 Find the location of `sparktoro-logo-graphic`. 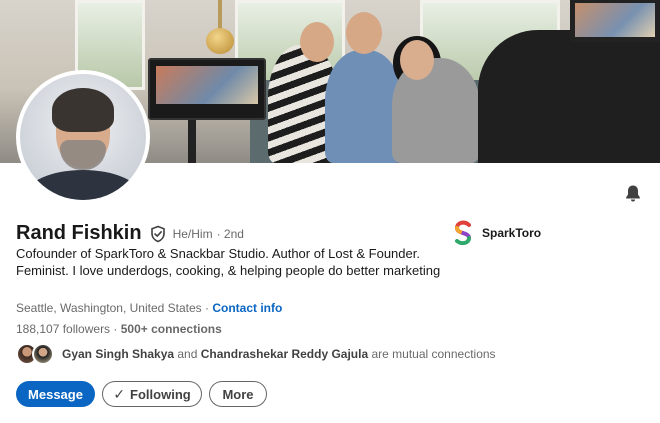

sparktoro-logo-graphic is located at coordinates (462, 233).